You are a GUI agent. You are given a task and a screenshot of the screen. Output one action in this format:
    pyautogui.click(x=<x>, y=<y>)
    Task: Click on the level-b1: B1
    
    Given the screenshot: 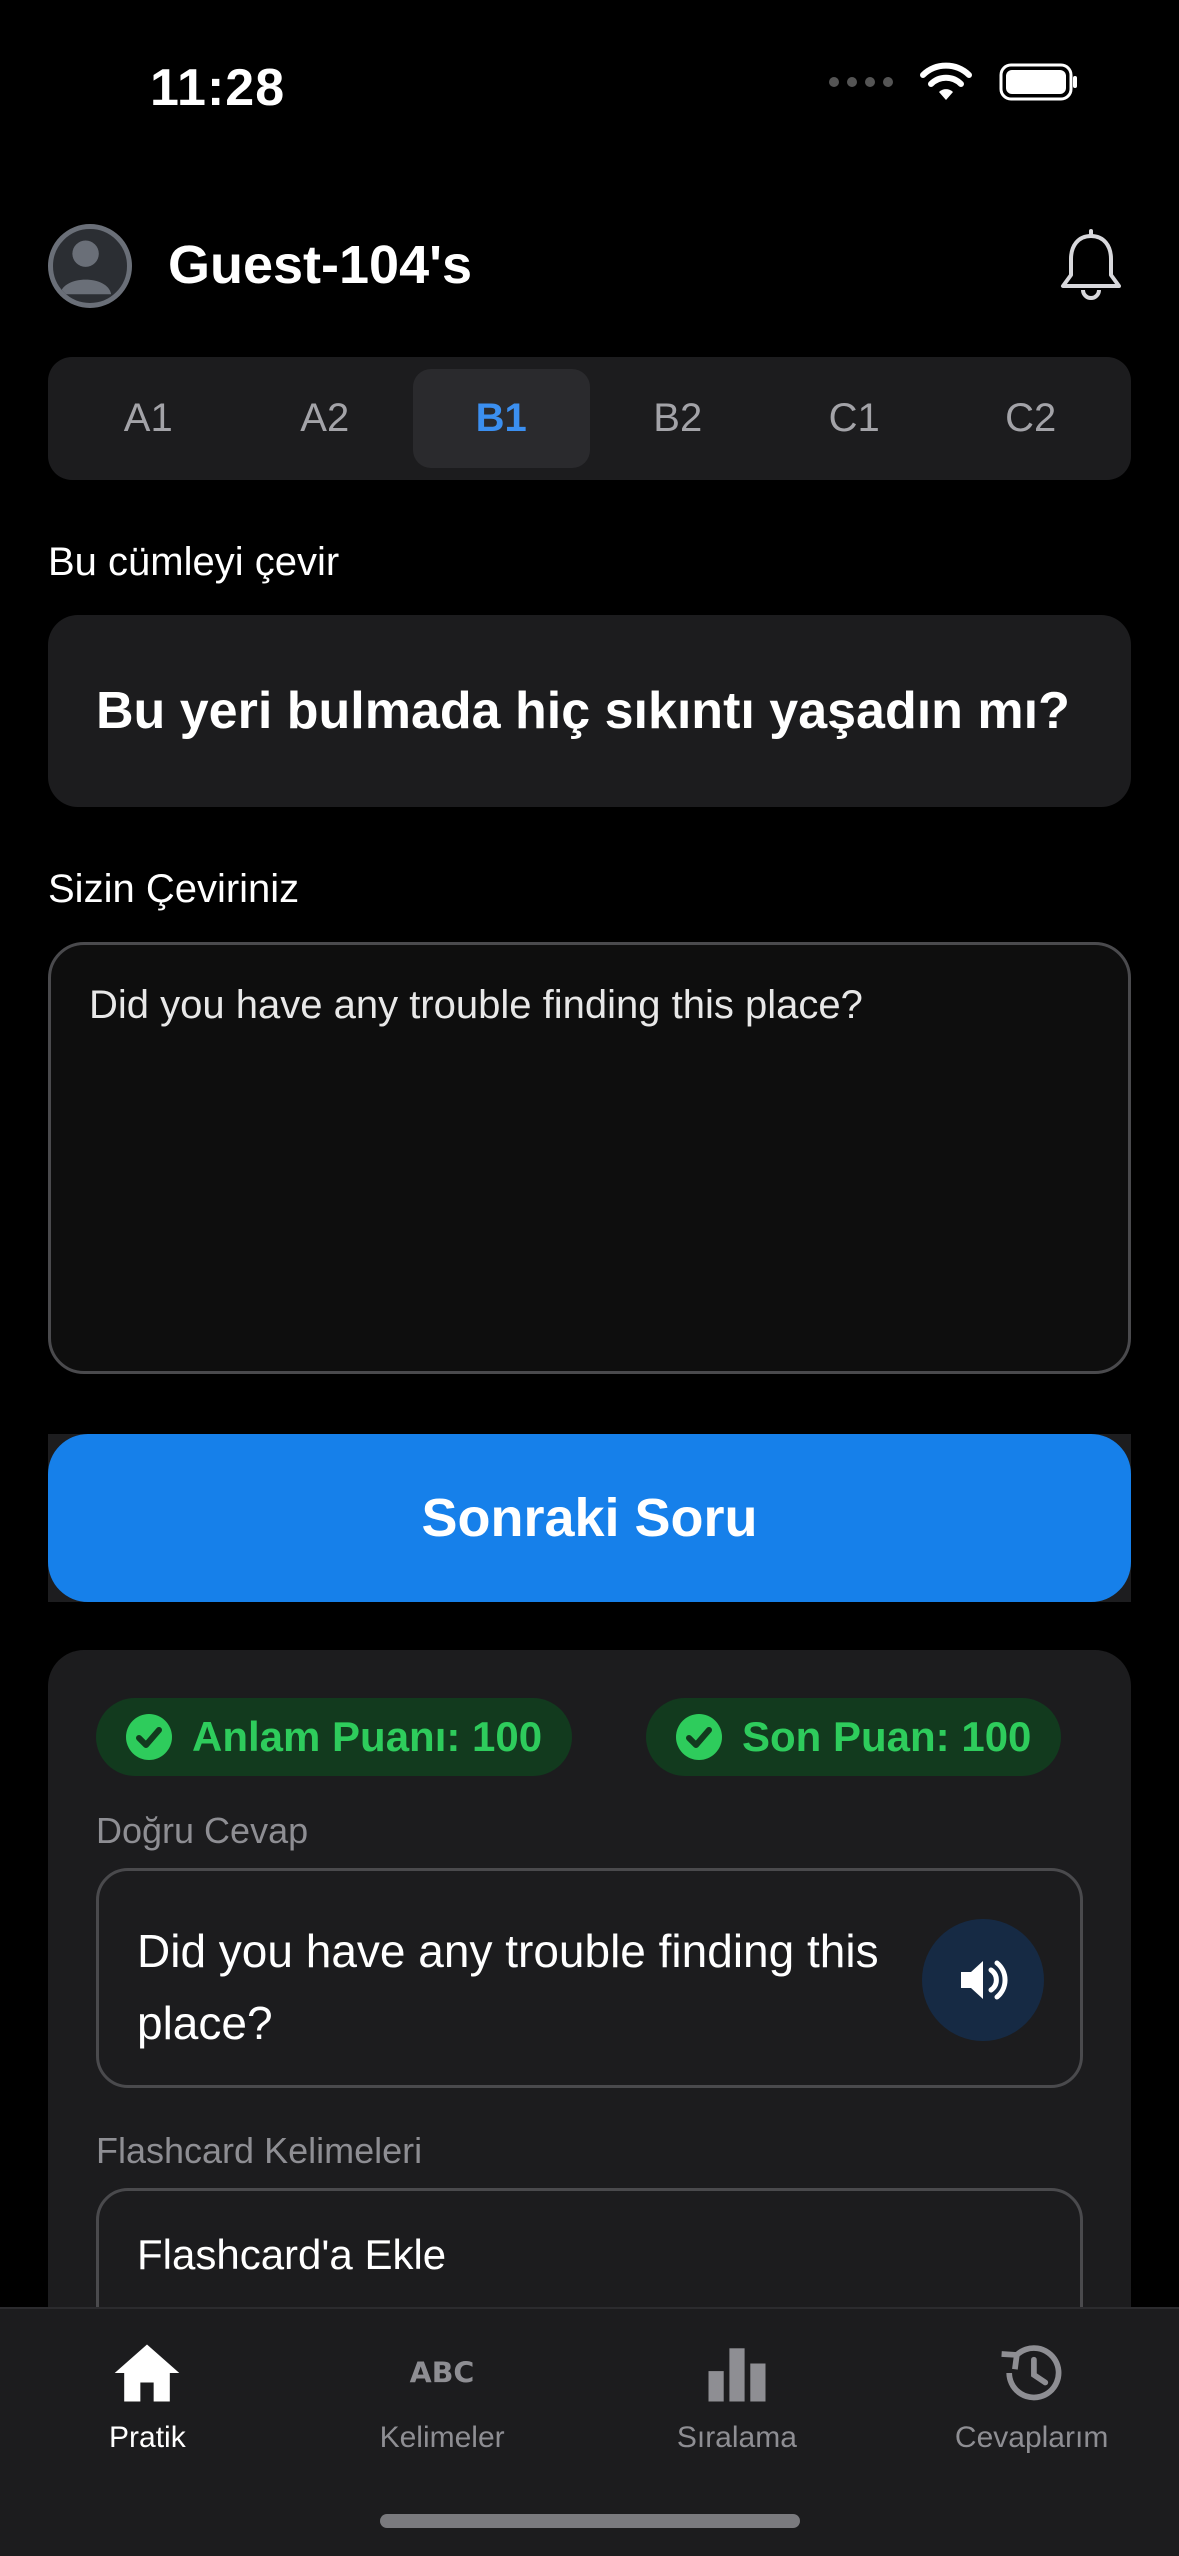 What is the action you would take?
    pyautogui.click(x=501, y=418)
    